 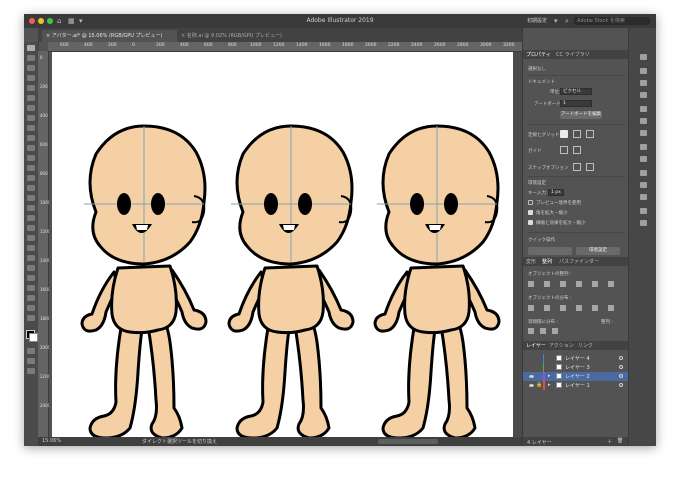 I want to click on layer-name: レイヤー 3, so click(x=577, y=367).